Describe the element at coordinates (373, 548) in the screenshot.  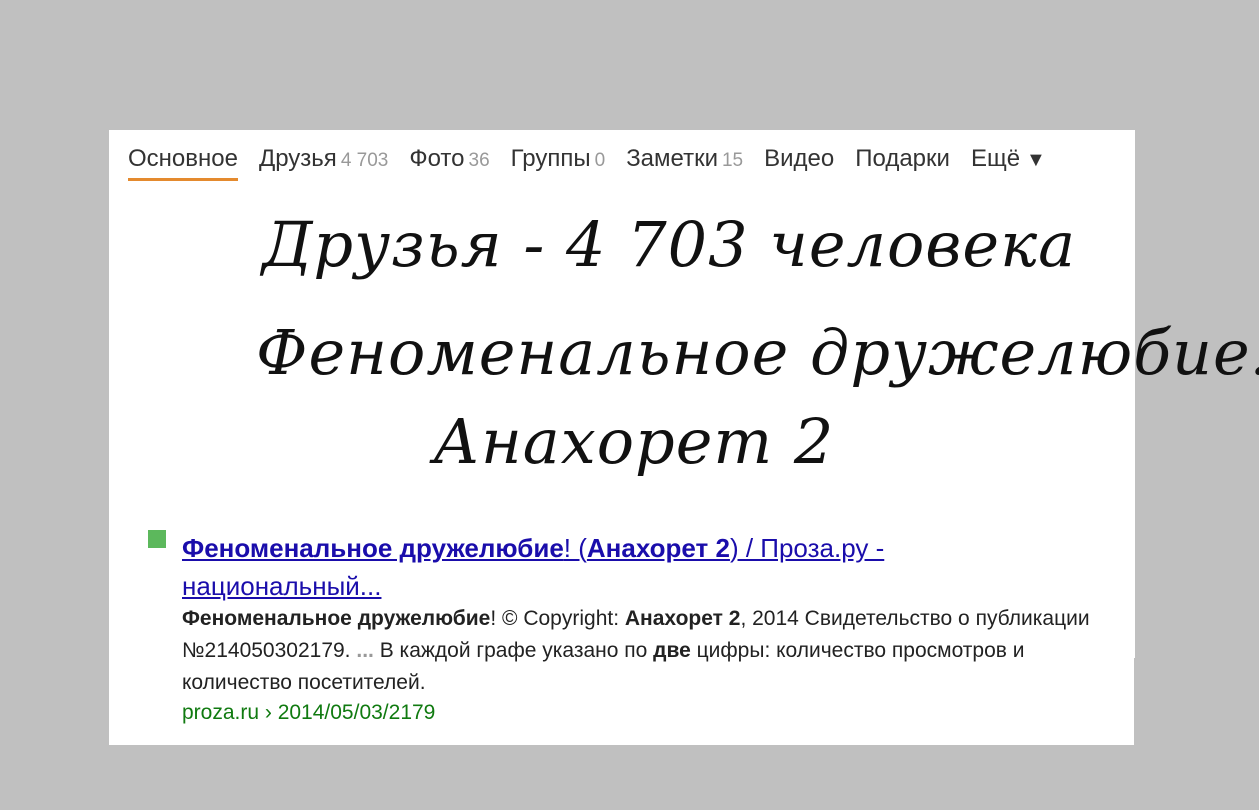
I see `title-bold-1: Феноменальное дружелюбие` at that location.